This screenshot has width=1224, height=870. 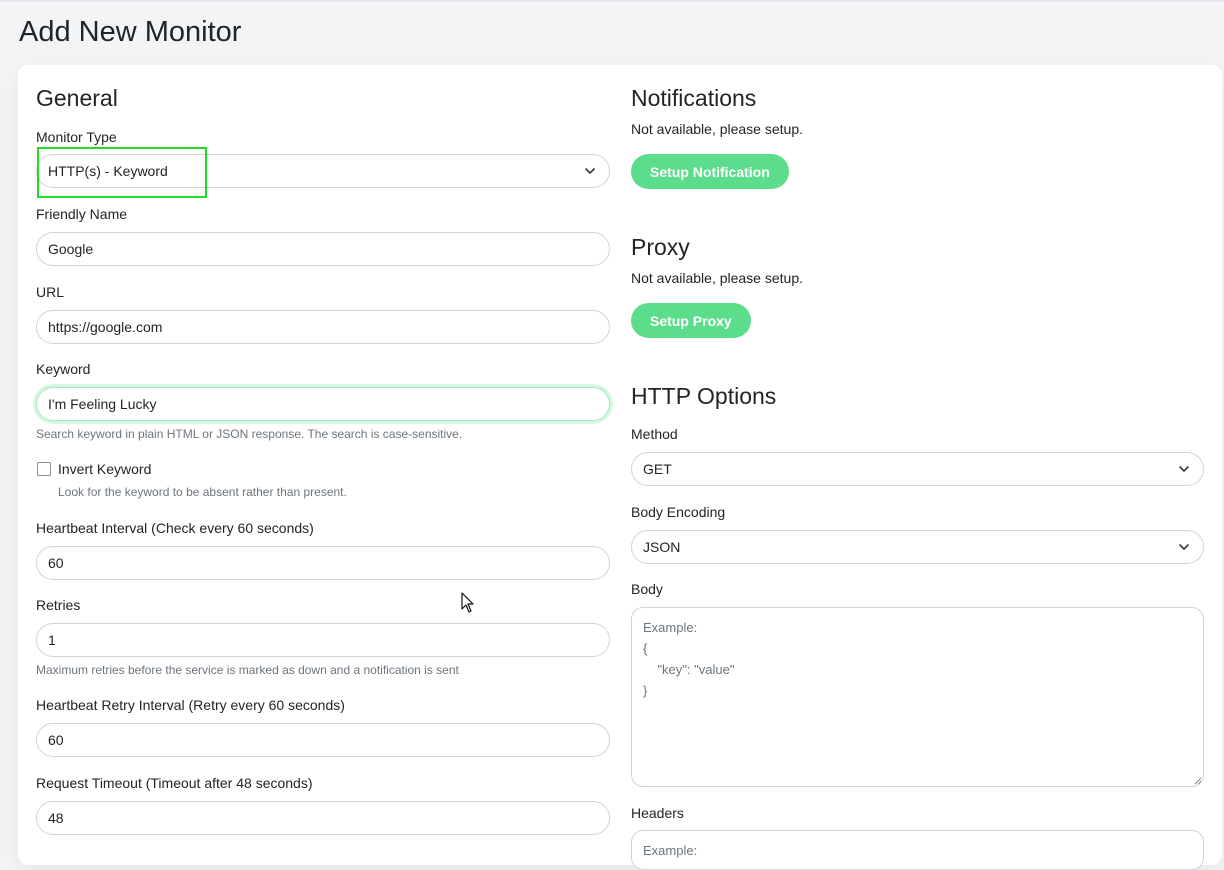 What do you see at coordinates (678, 512) in the screenshot?
I see `body-encoding-label: Body Encoding` at bounding box center [678, 512].